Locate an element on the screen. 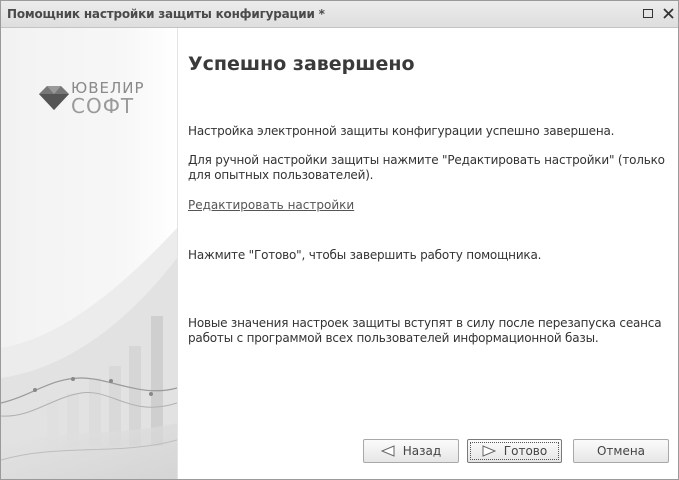 This screenshot has height=480, width=679. maximize-button is located at coordinates (648, 13).